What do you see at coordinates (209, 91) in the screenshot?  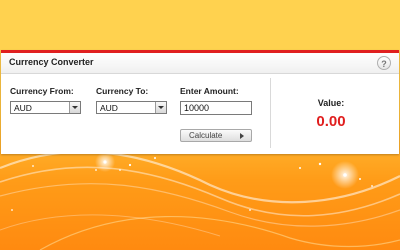 I see `amount-label: Enter Amount:` at bounding box center [209, 91].